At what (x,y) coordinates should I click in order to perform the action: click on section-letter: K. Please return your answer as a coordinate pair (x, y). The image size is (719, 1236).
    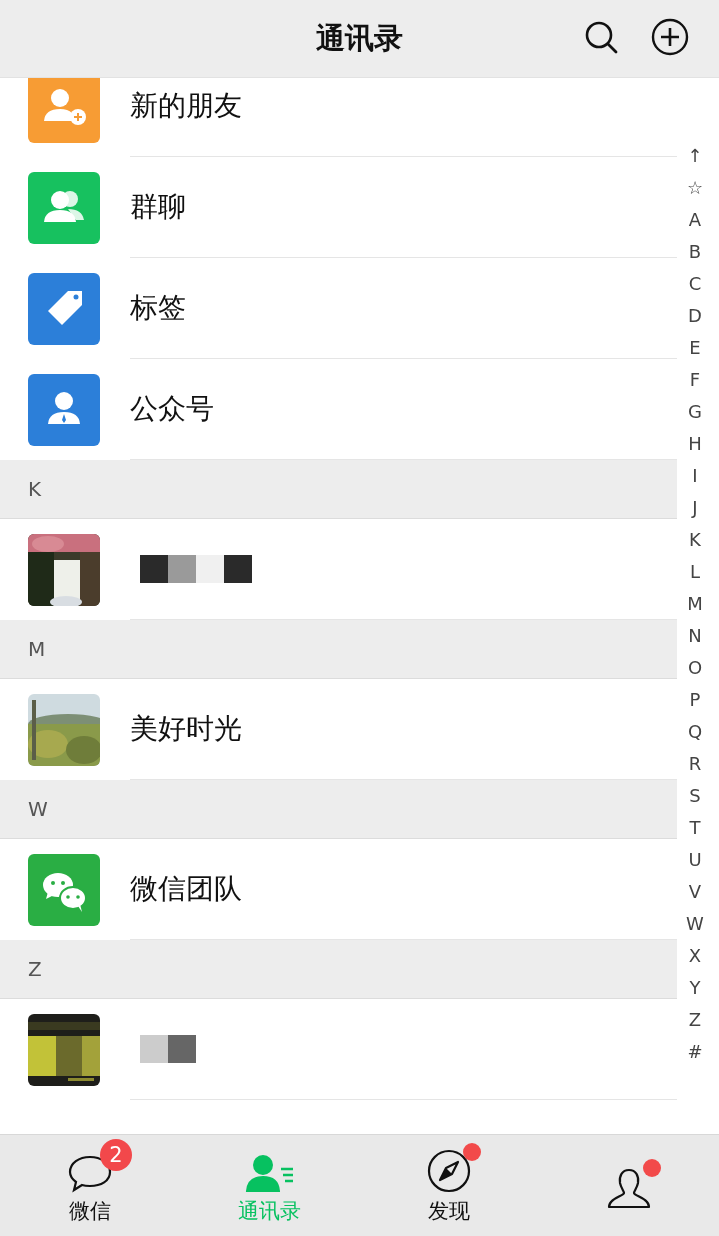
    Looking at the image, I should click on (35, 489).